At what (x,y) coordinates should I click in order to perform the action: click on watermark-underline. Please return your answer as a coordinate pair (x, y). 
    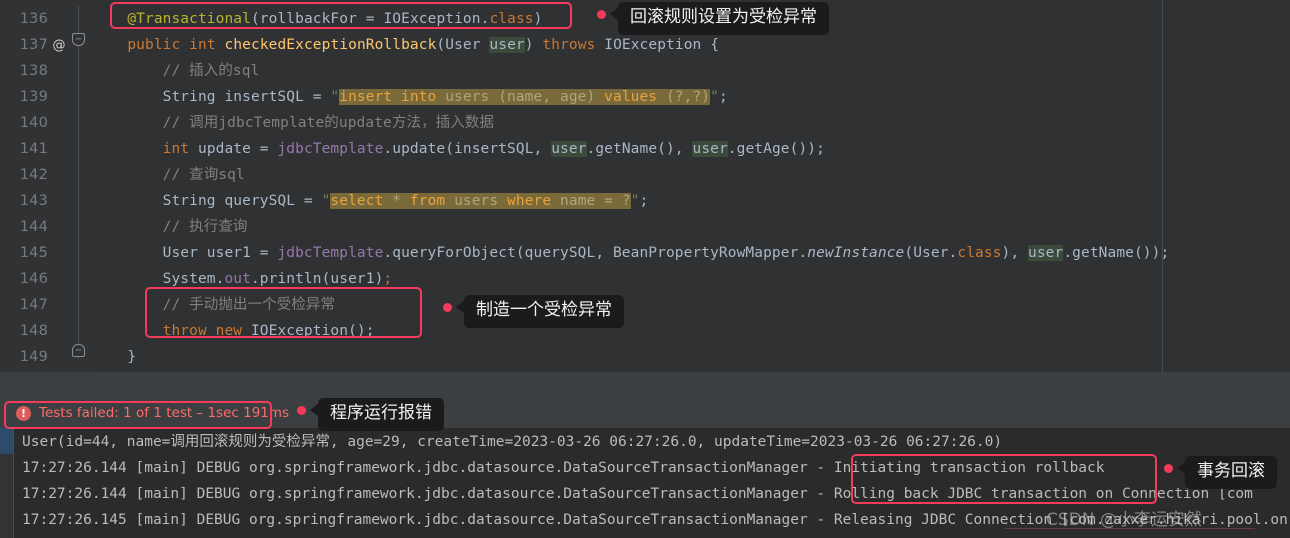
    Looking at the image, I should click on (1130, 528).